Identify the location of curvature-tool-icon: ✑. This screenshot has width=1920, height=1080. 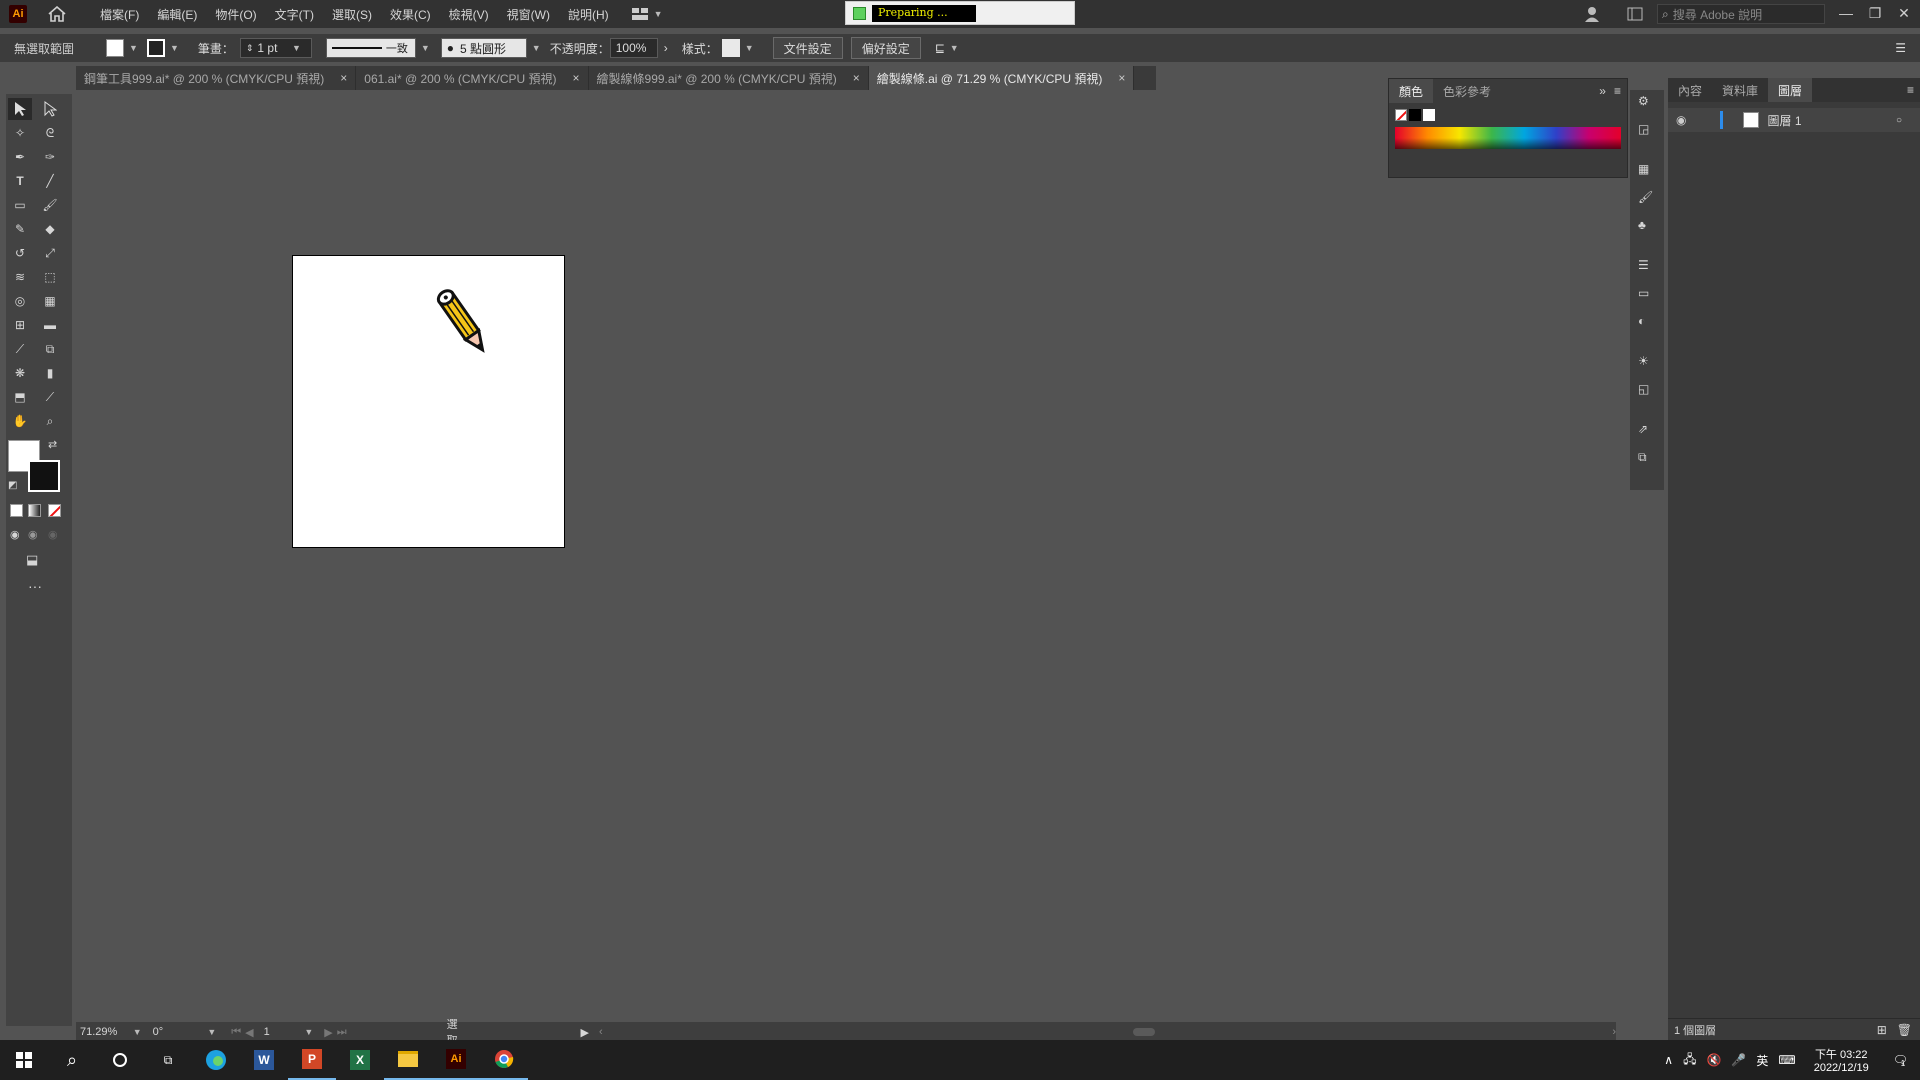
(50, 157).